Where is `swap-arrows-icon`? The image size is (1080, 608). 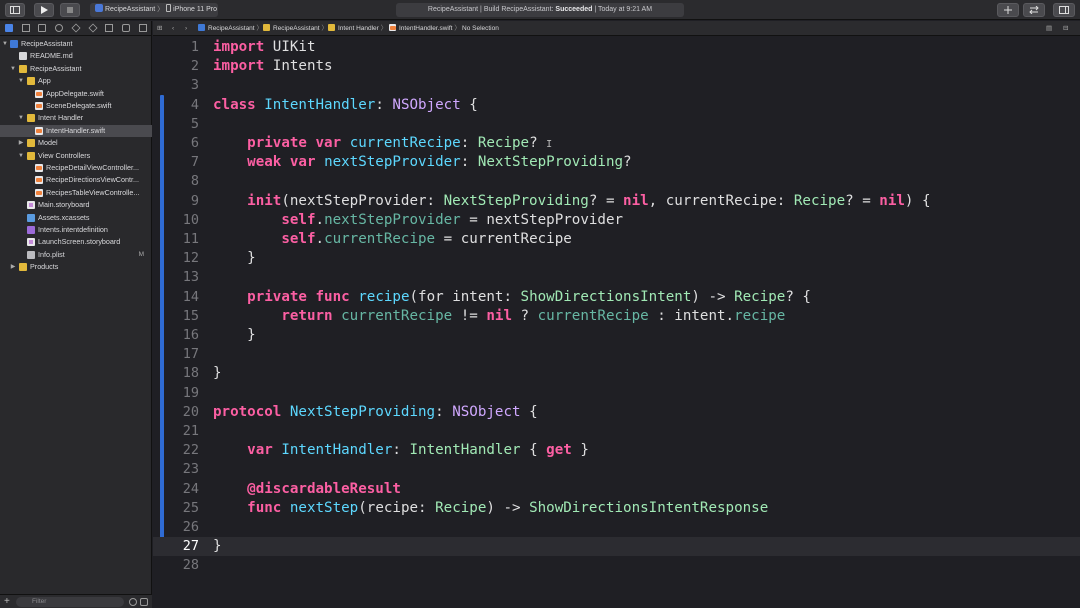
swap-arrows-icon is located at coordinates (1034, 10).